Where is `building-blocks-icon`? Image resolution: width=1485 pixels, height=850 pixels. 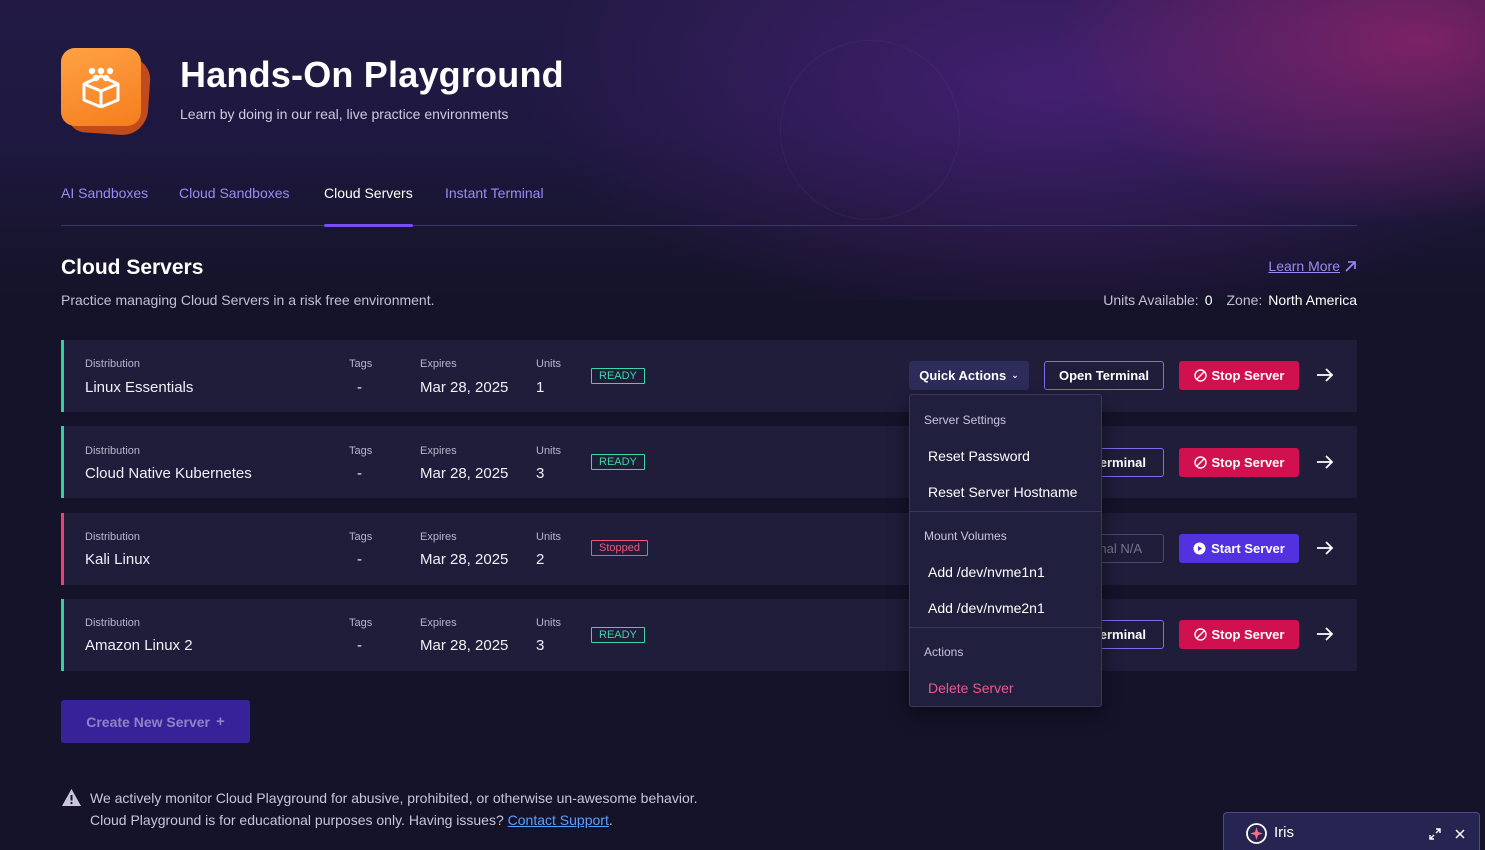 building-blocks-icon is located at coordinates (101, 87).